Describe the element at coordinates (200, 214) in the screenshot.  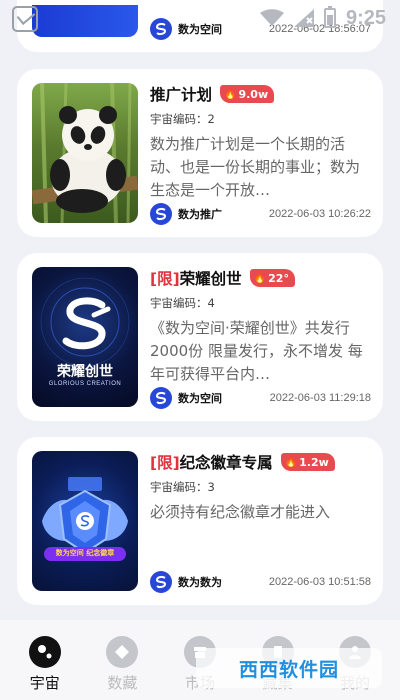
I see `brand-name: 数为推广` at that location.